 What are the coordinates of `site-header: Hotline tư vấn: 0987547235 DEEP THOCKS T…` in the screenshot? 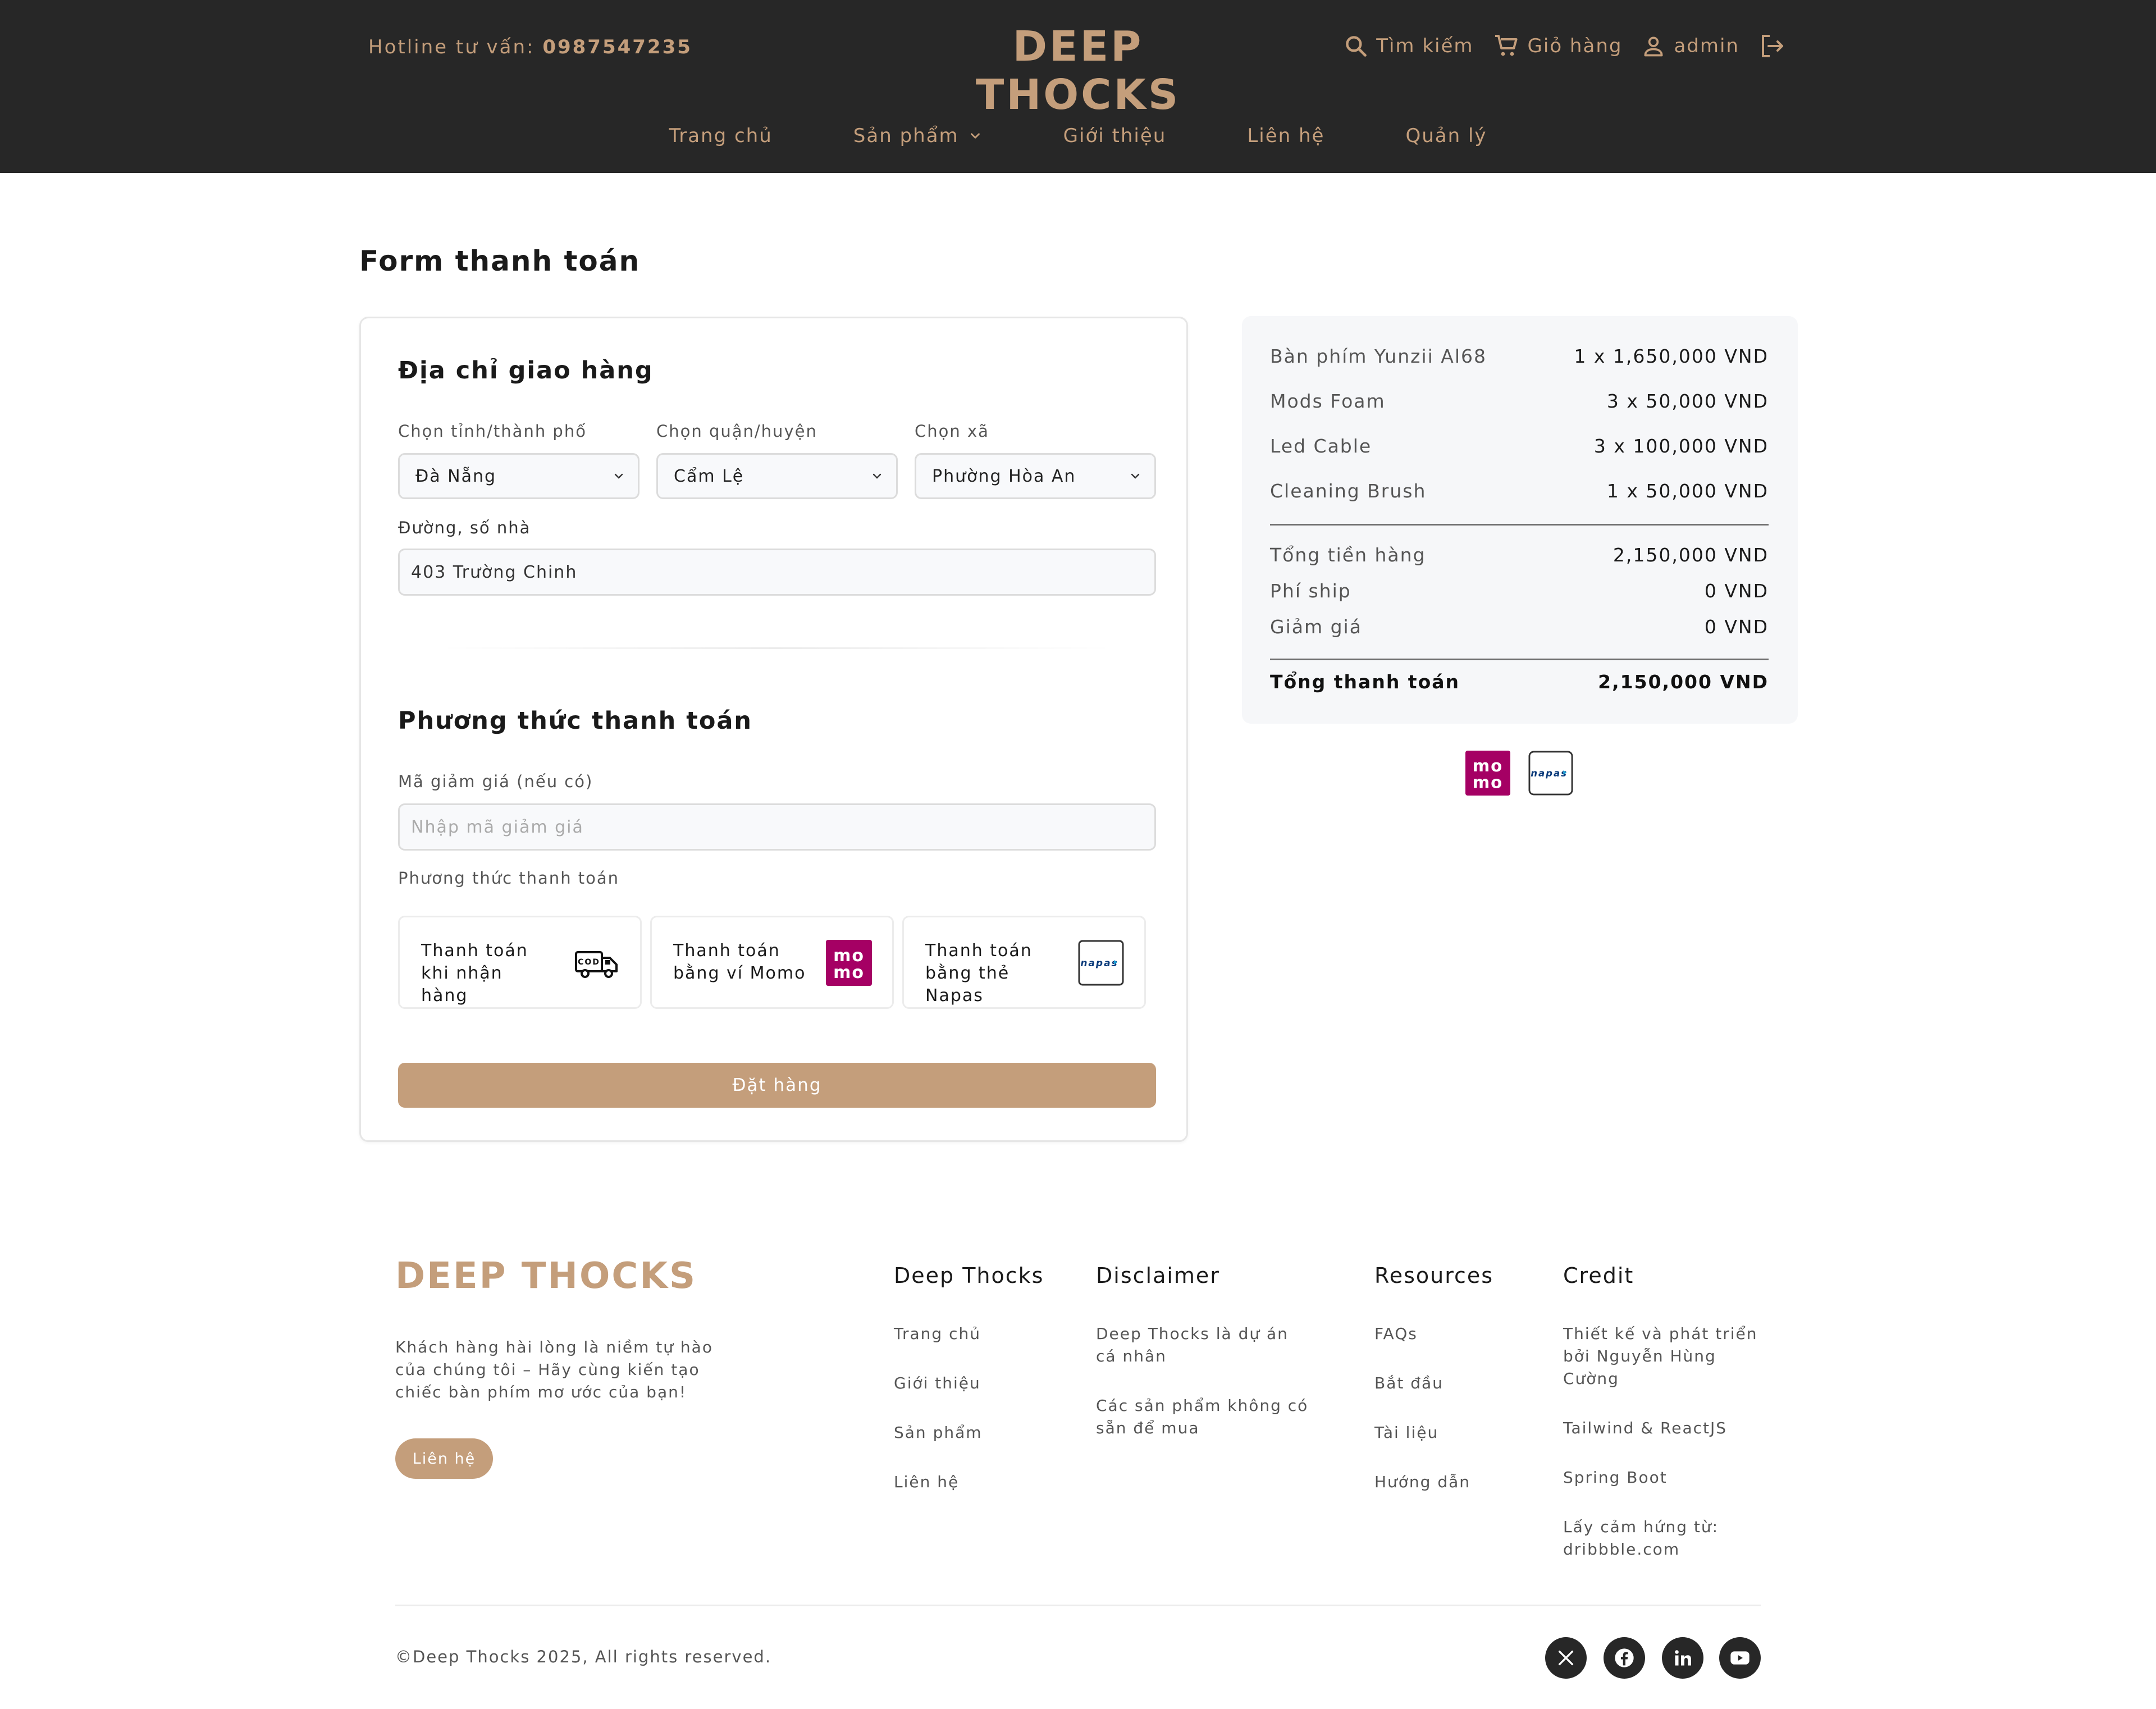 It's located at (1078, 86).